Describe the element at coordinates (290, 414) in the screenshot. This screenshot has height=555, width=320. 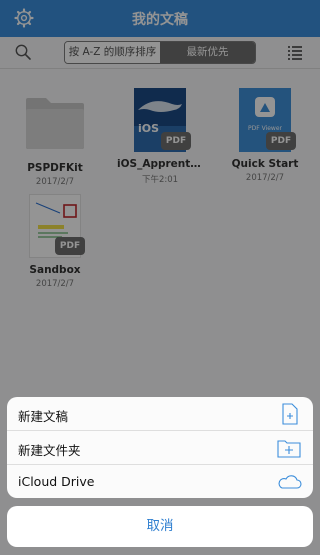
I see `new-document-icon` at that location.